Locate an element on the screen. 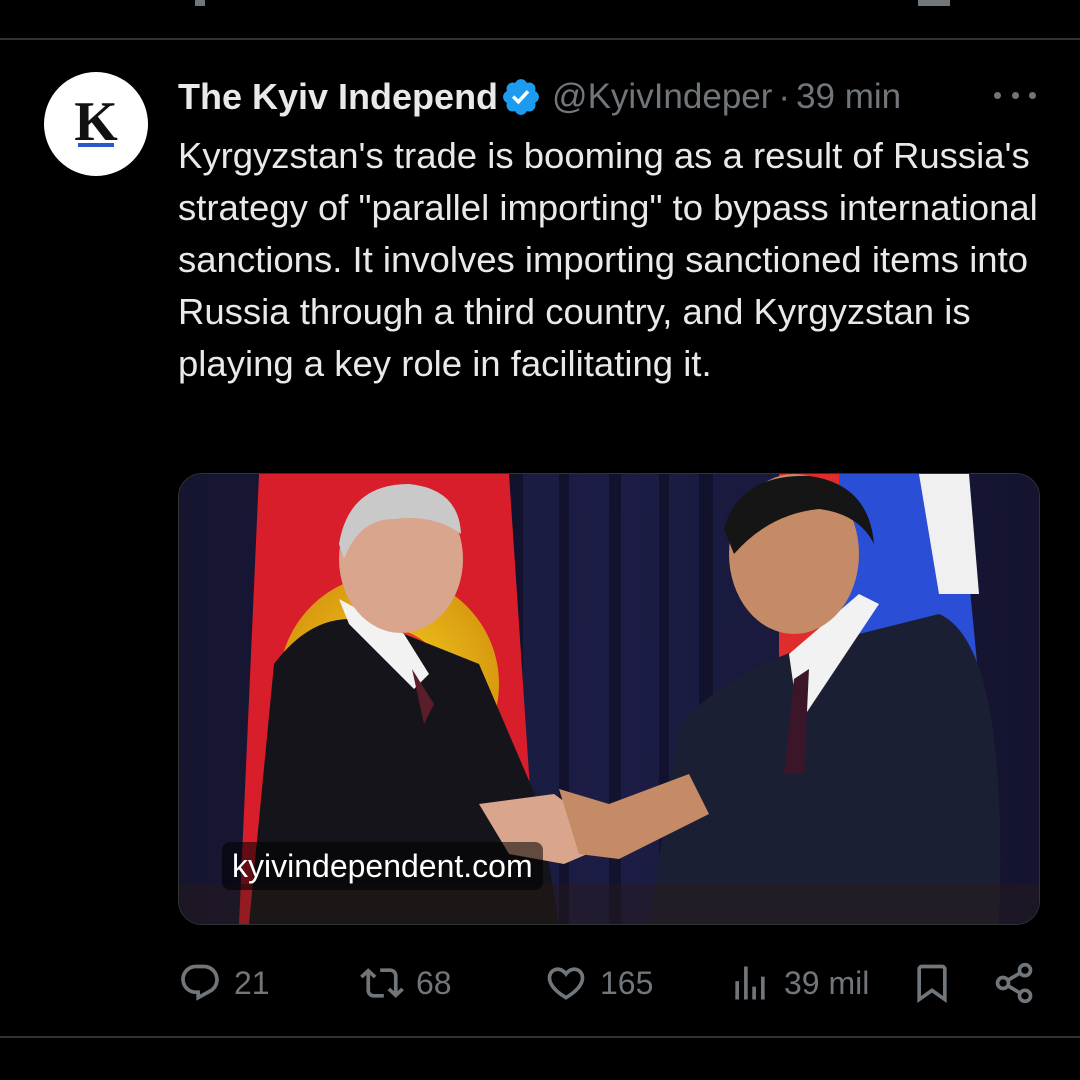  share-button is located at coordinates (1014, 983).